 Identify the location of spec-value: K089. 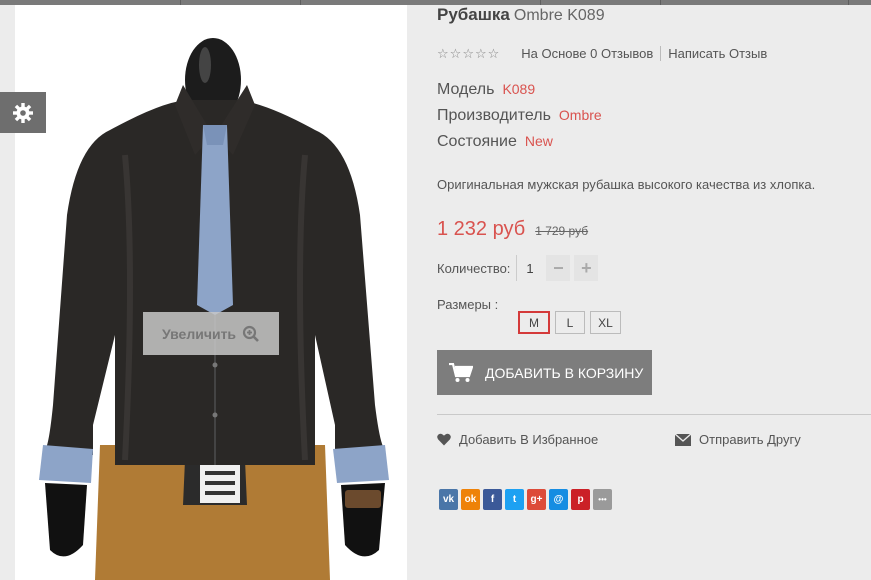
(519, 89).